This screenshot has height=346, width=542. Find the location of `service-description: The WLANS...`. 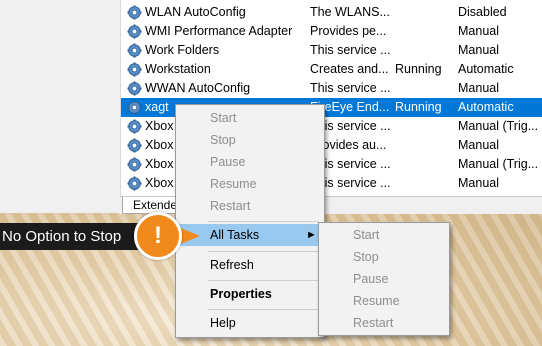

service-description: The WLANS... is located at coordinates (350, 12).